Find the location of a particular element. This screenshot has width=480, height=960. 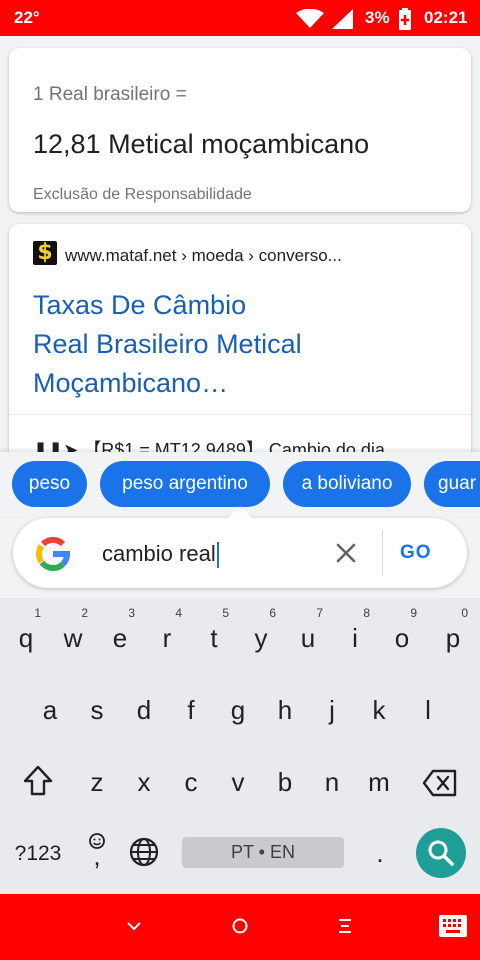

key-x: x is located at coordinates (144, 782).